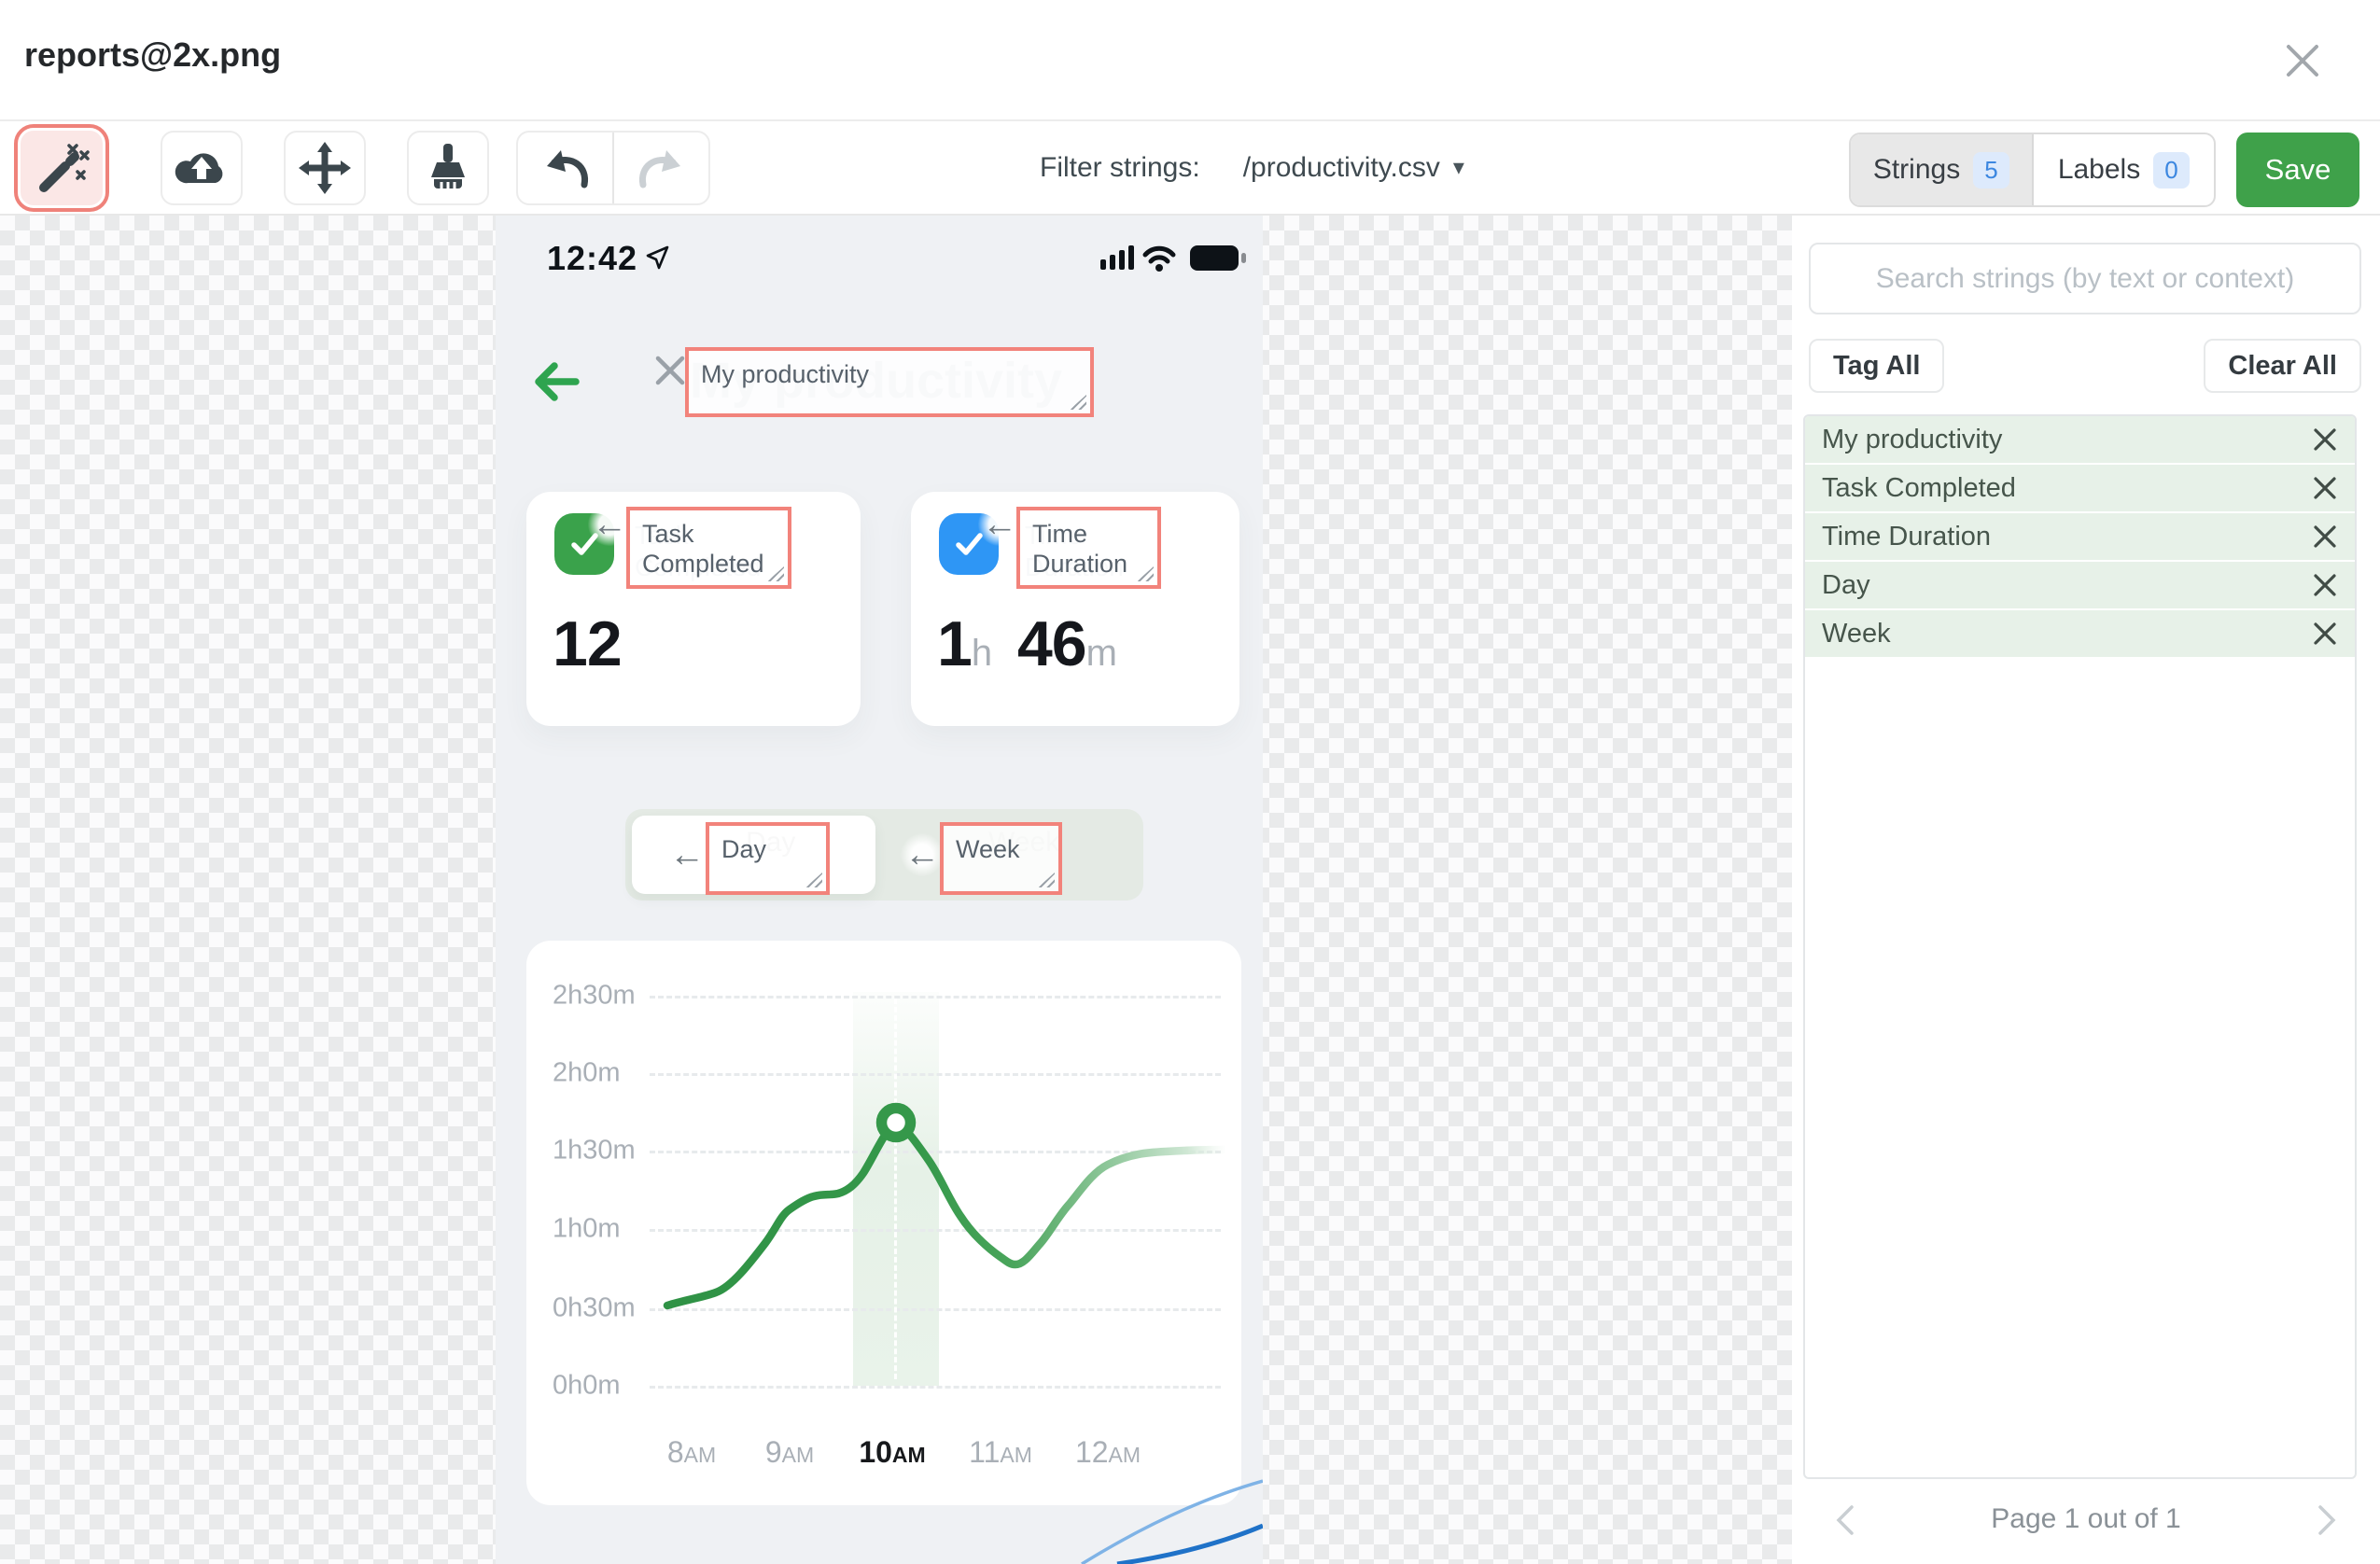 The height and width of the screenshot is (1564, 2380). What do you see at coordinates (1120, 167) in the screenshot?
I see `filter-label: Filter strings:` at bounding box center [1120, 167].